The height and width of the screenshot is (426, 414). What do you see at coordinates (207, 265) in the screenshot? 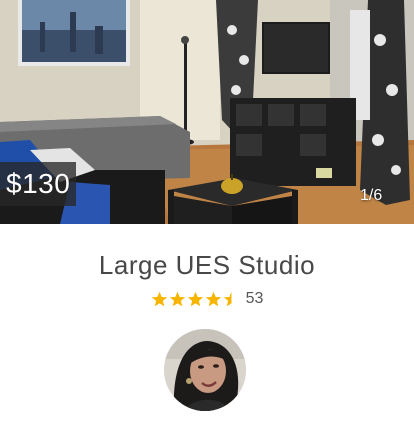
I see `listing-title: Large UES Studio` at bounding box center [207, 265].